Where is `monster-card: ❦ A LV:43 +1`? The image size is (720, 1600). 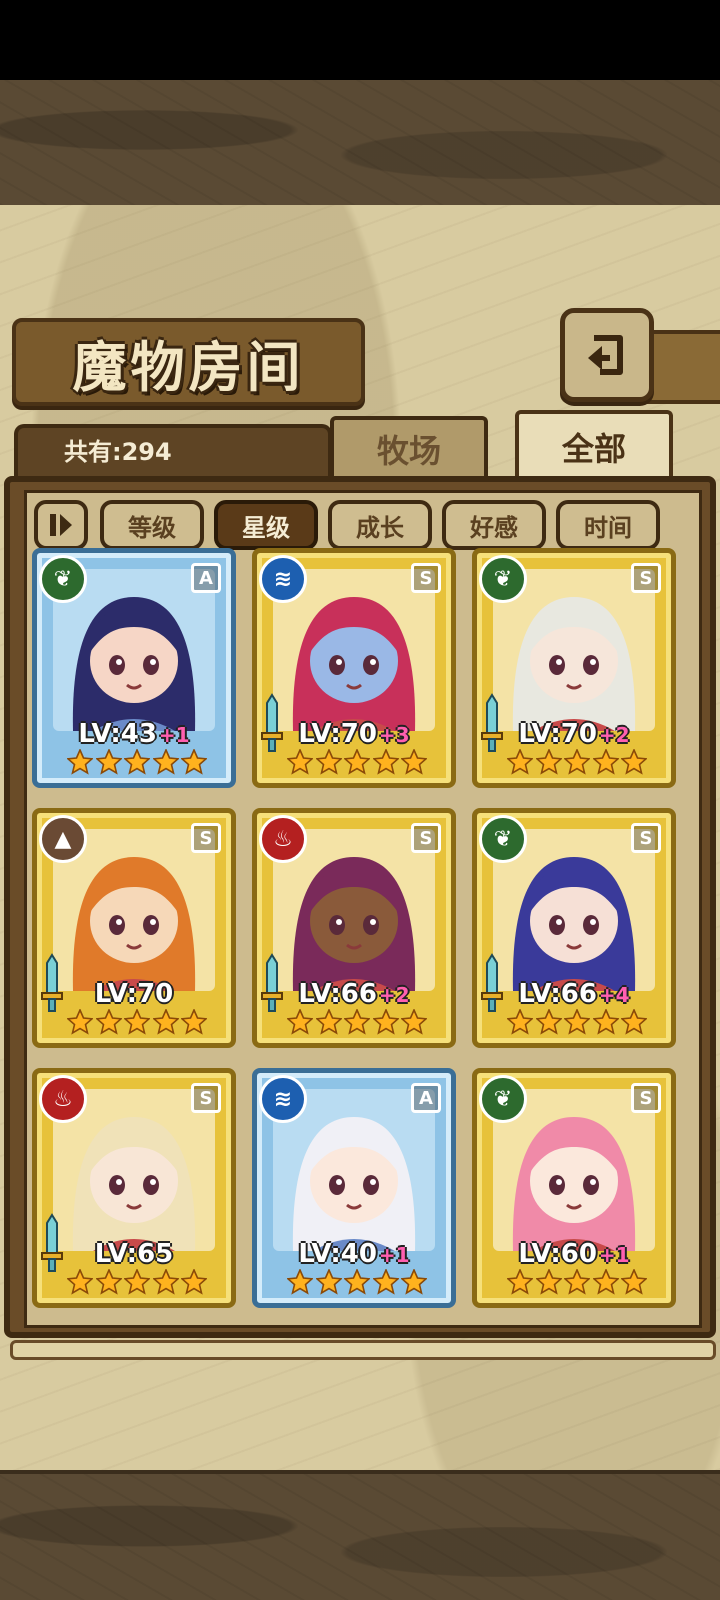 monster-card: ❦ A LV:43 +1 is located at coordinates (134, 668).